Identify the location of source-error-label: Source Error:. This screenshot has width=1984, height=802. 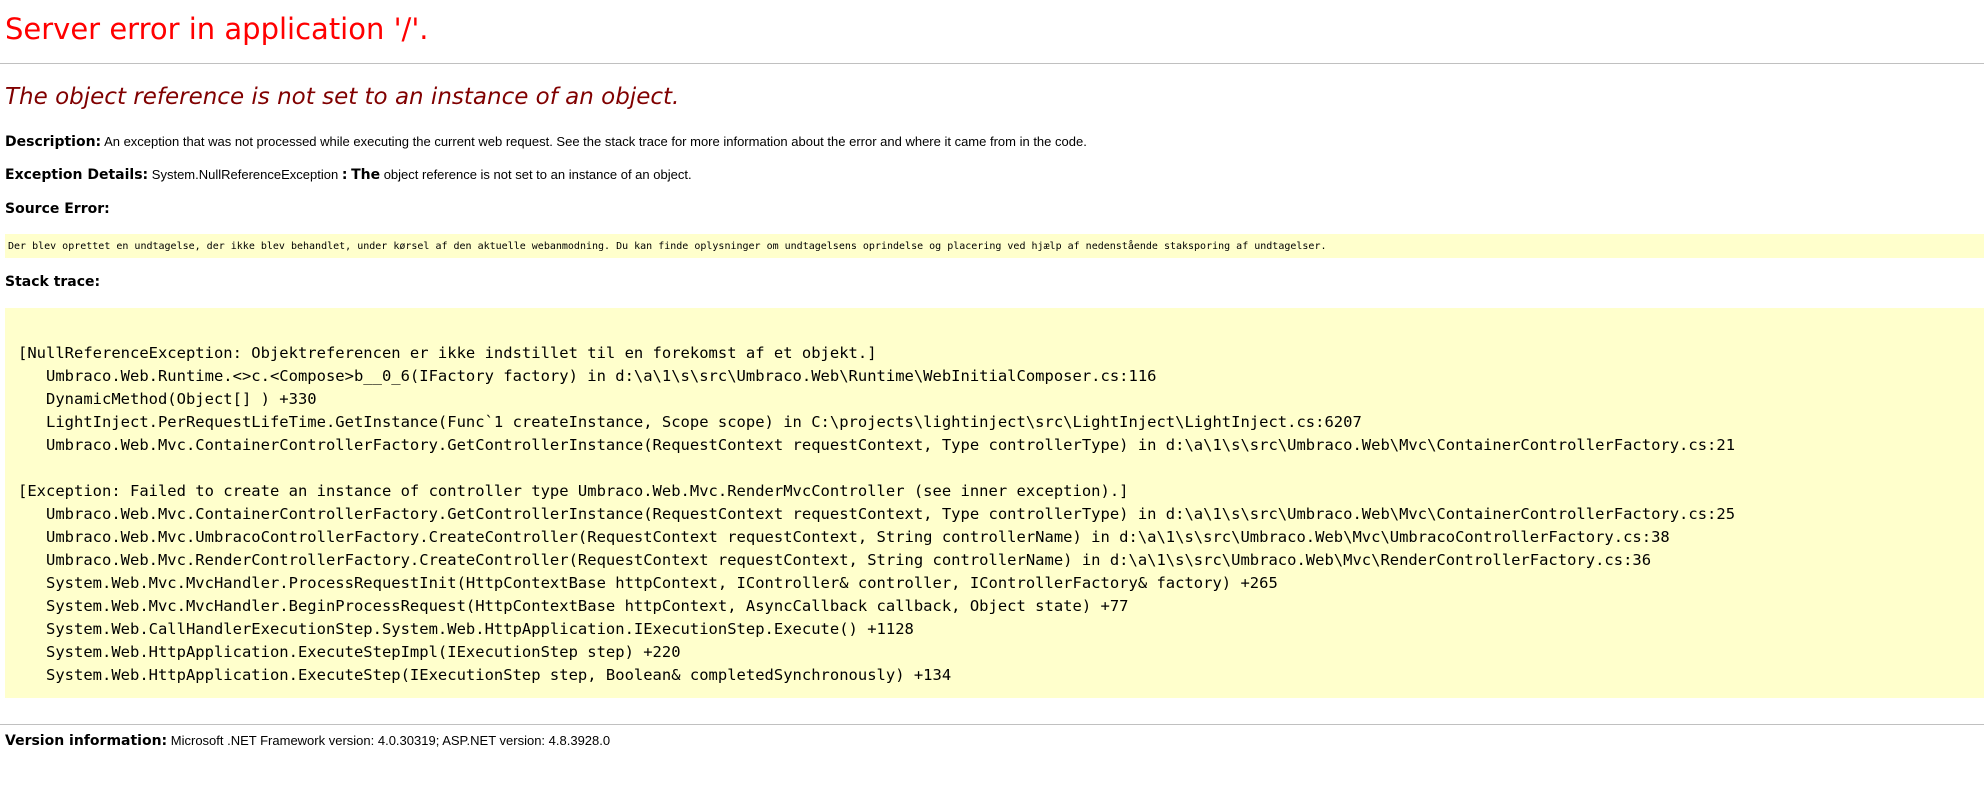
(57, 209).